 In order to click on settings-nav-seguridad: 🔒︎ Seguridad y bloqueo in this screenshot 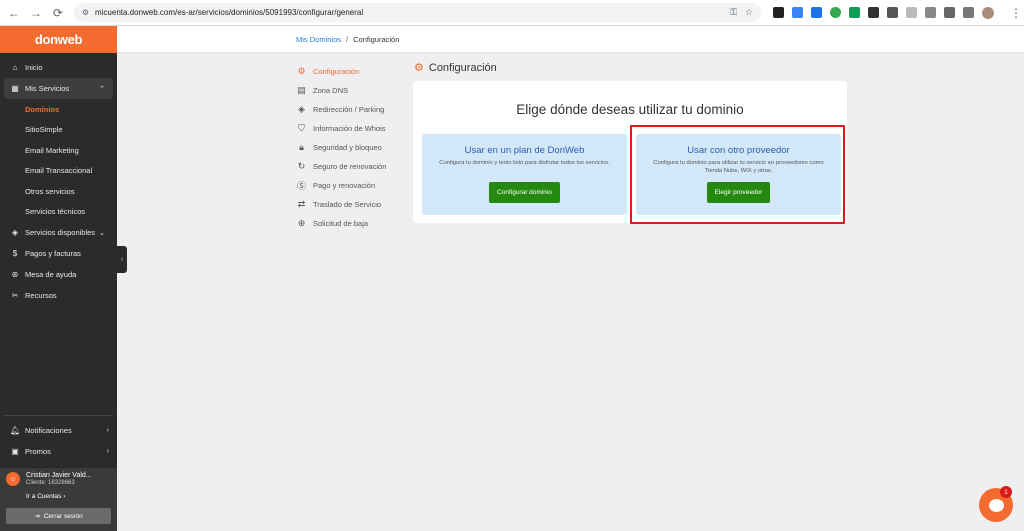, I will do `click(351, 147)`.